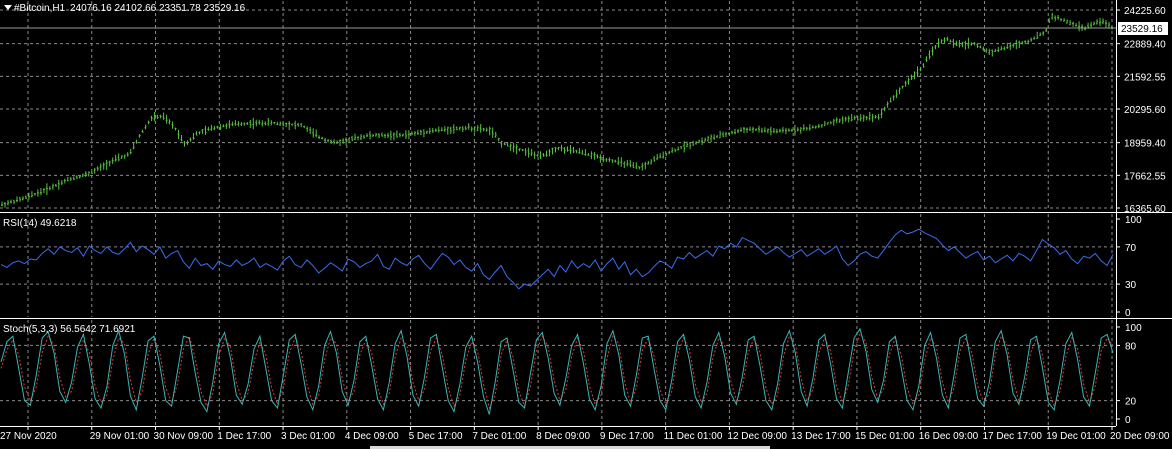  Describe the element at coordinates (40, 8) in the screenshot. I see `symbol-label: #Bitcoin,H1` at that location.